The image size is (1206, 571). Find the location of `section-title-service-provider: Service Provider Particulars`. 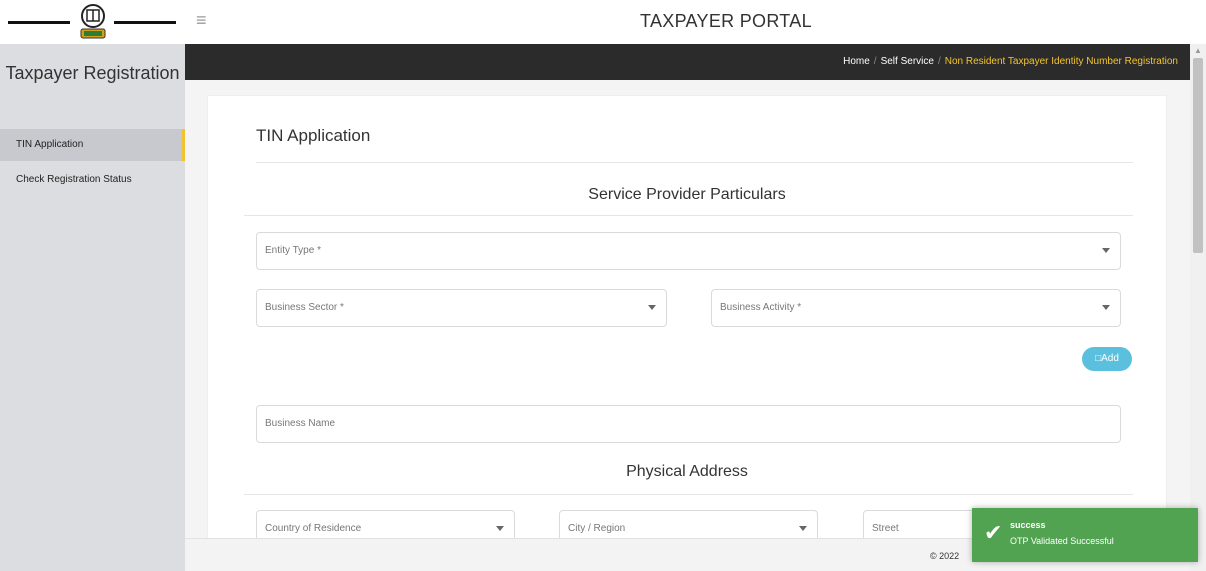

section-title-service-provider: Service Provider Particulars is located at coordinates (687, 194).